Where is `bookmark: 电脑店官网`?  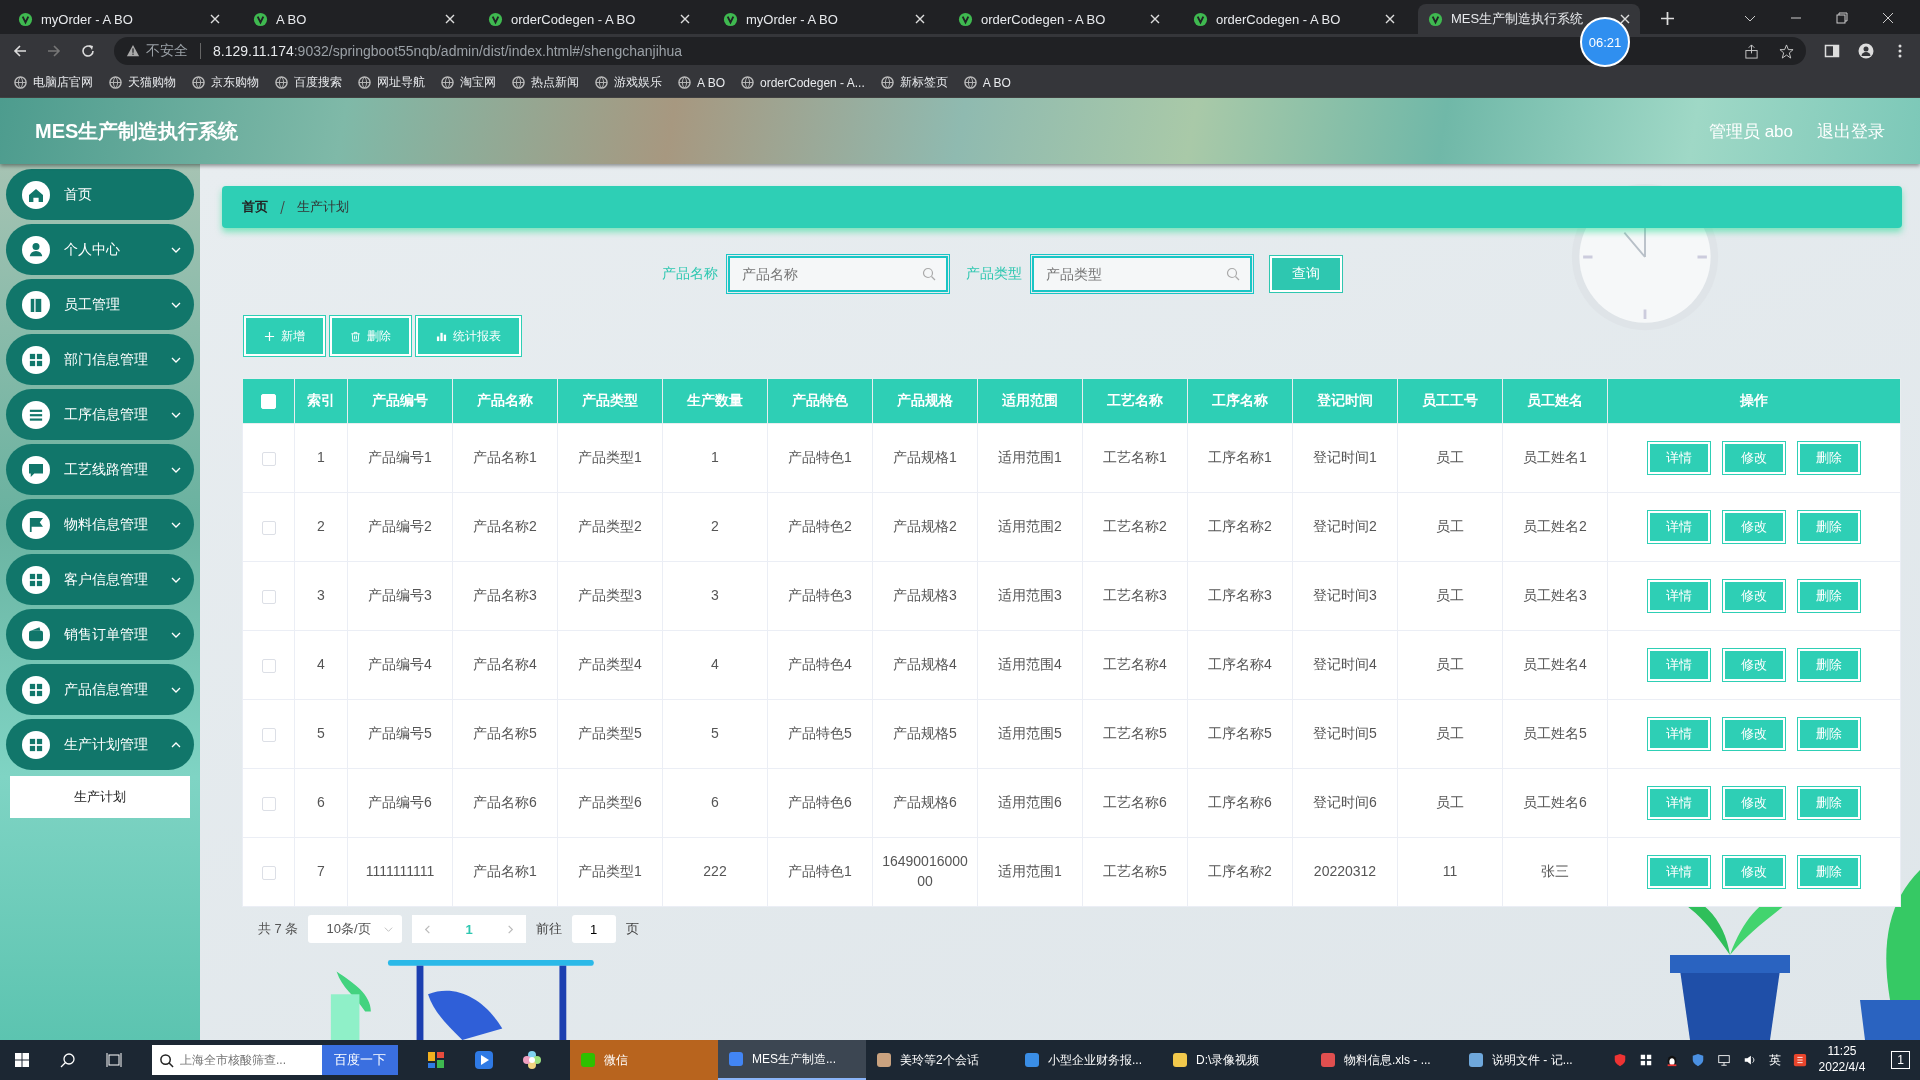 bookmark: 电脑店官网 is located at coordinates (53, 82).